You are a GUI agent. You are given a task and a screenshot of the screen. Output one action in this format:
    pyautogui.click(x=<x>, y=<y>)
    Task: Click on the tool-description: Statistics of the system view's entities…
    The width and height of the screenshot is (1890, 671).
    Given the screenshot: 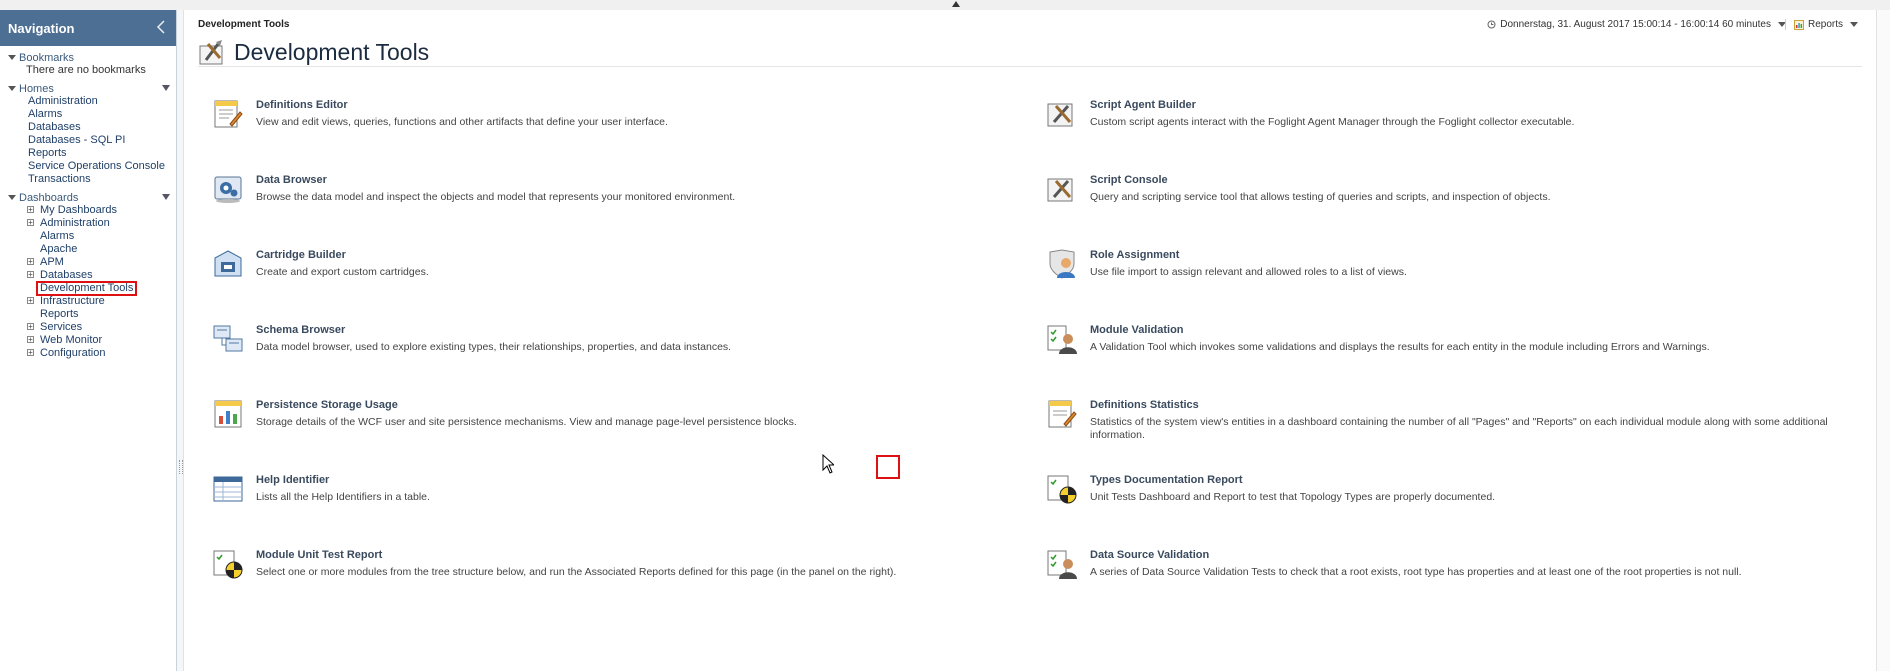 What is the action you would take?
    pyautogui.click(x=1459, y=428)
    